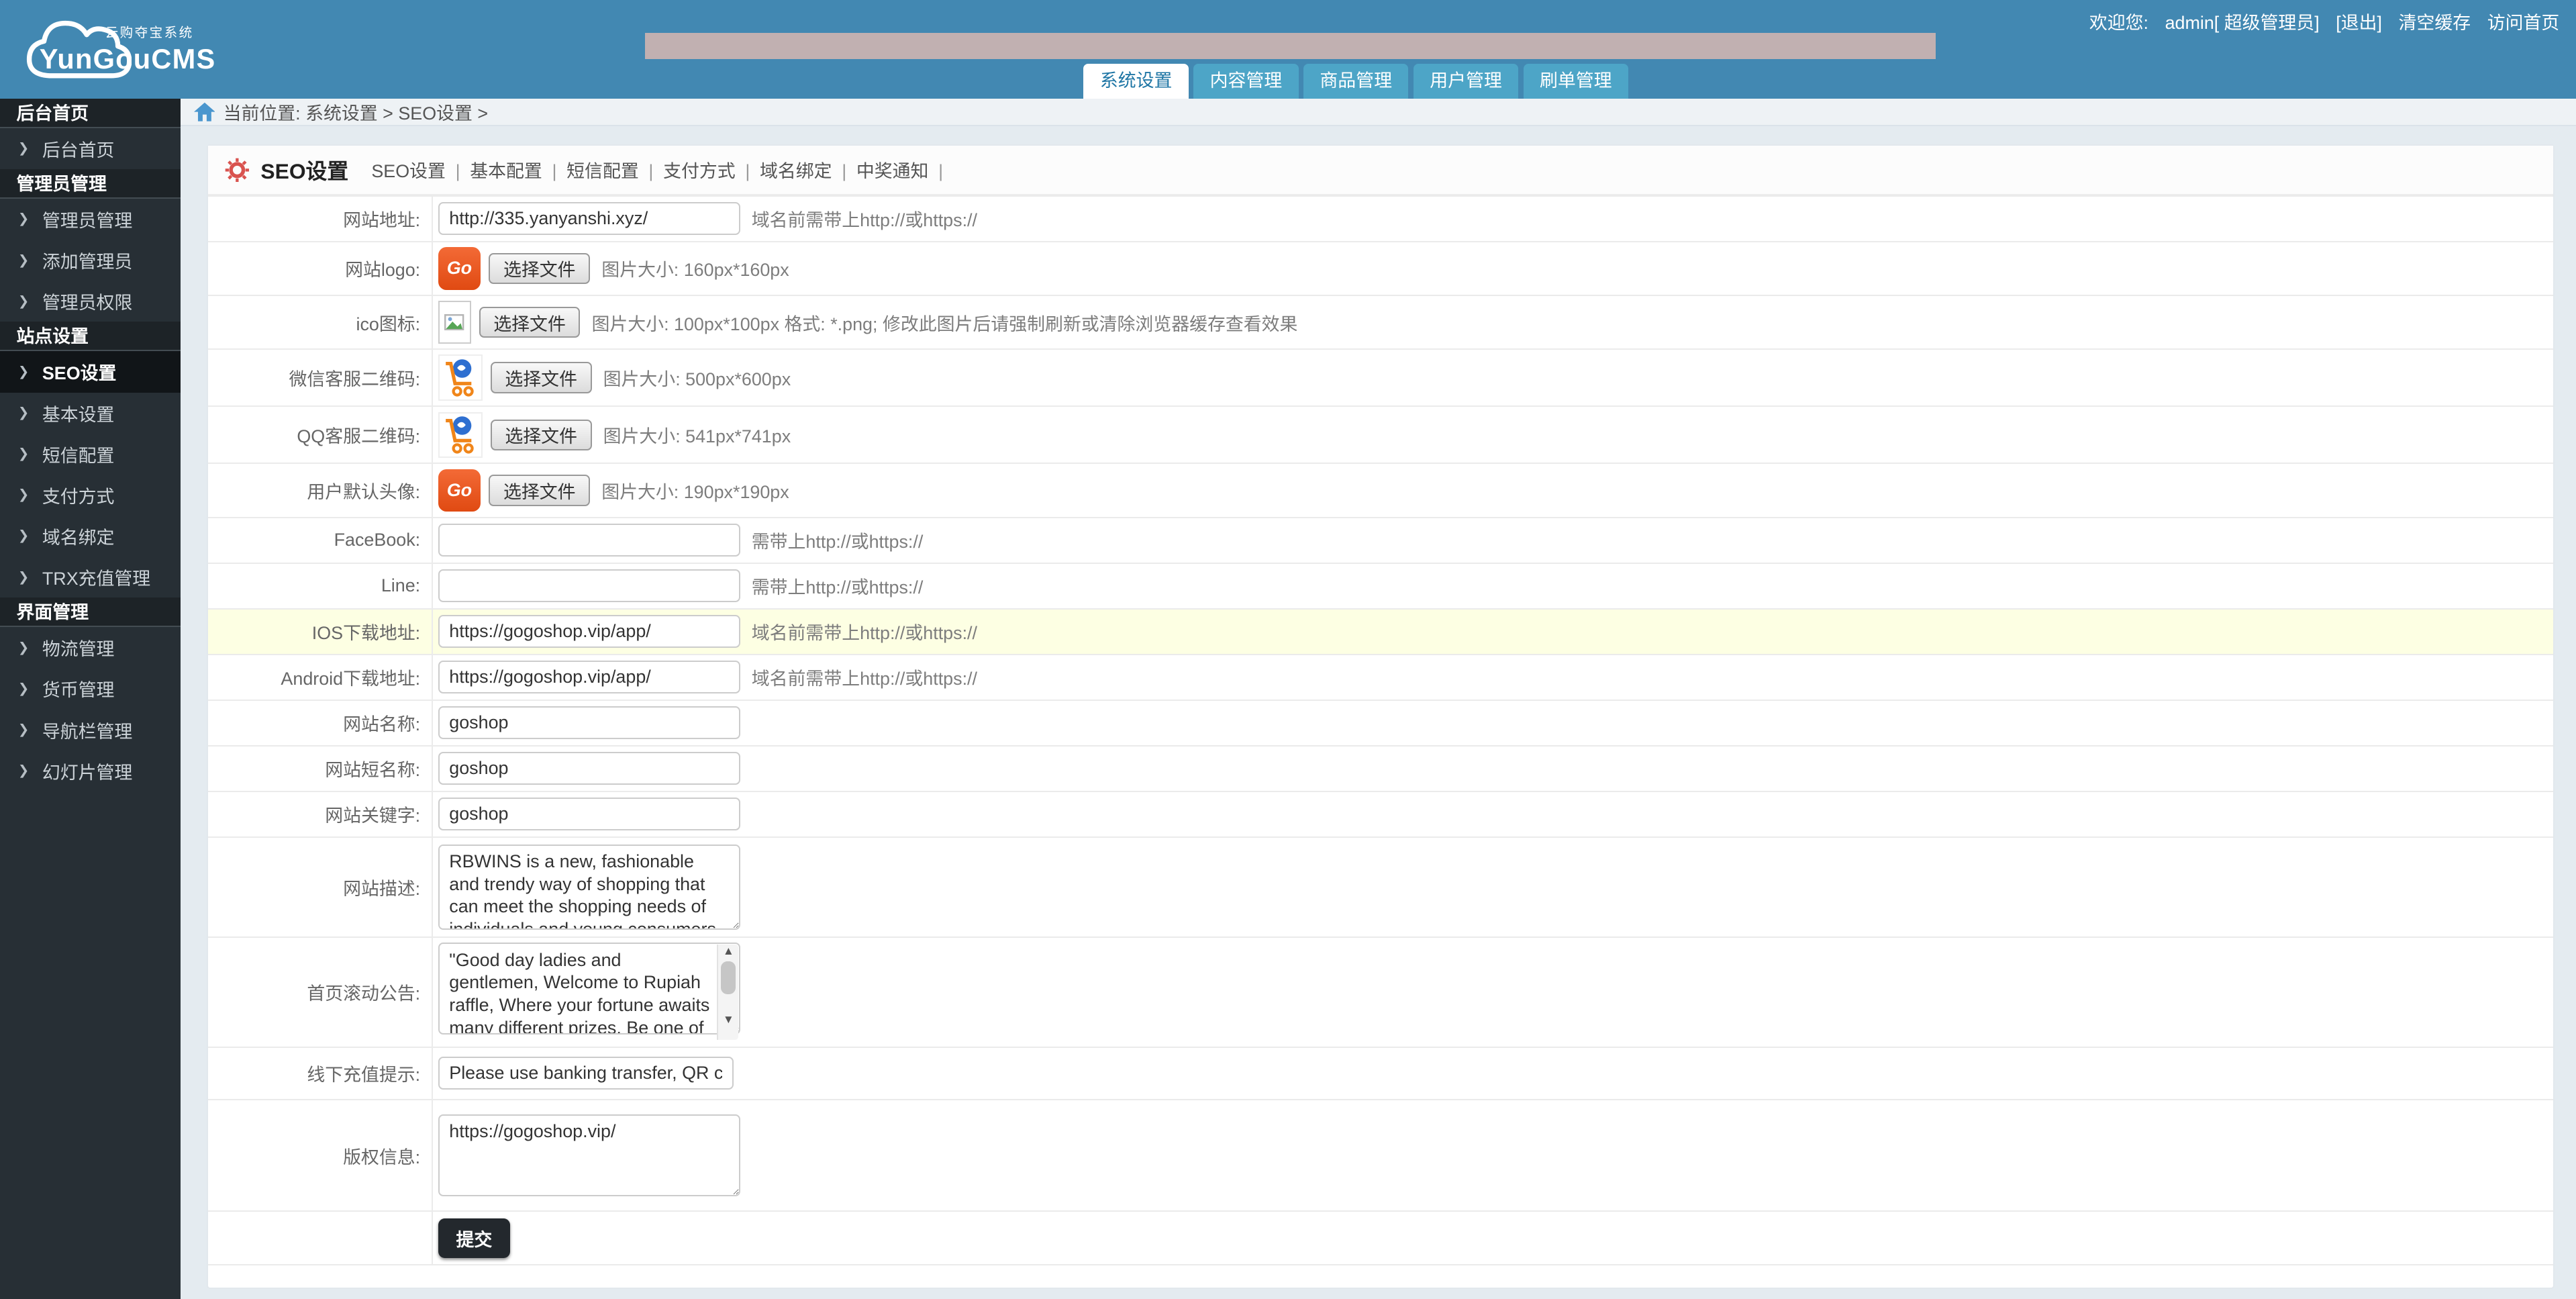 The width and height of the screenshot is (2576, 1299). What do you see at coordinates (1380, 269) in the screenshot?
I see `form-row-site-logo: 网站logo: Go 选择文件 图片大小: 160px*160px` at bounding box center [1380, 269].